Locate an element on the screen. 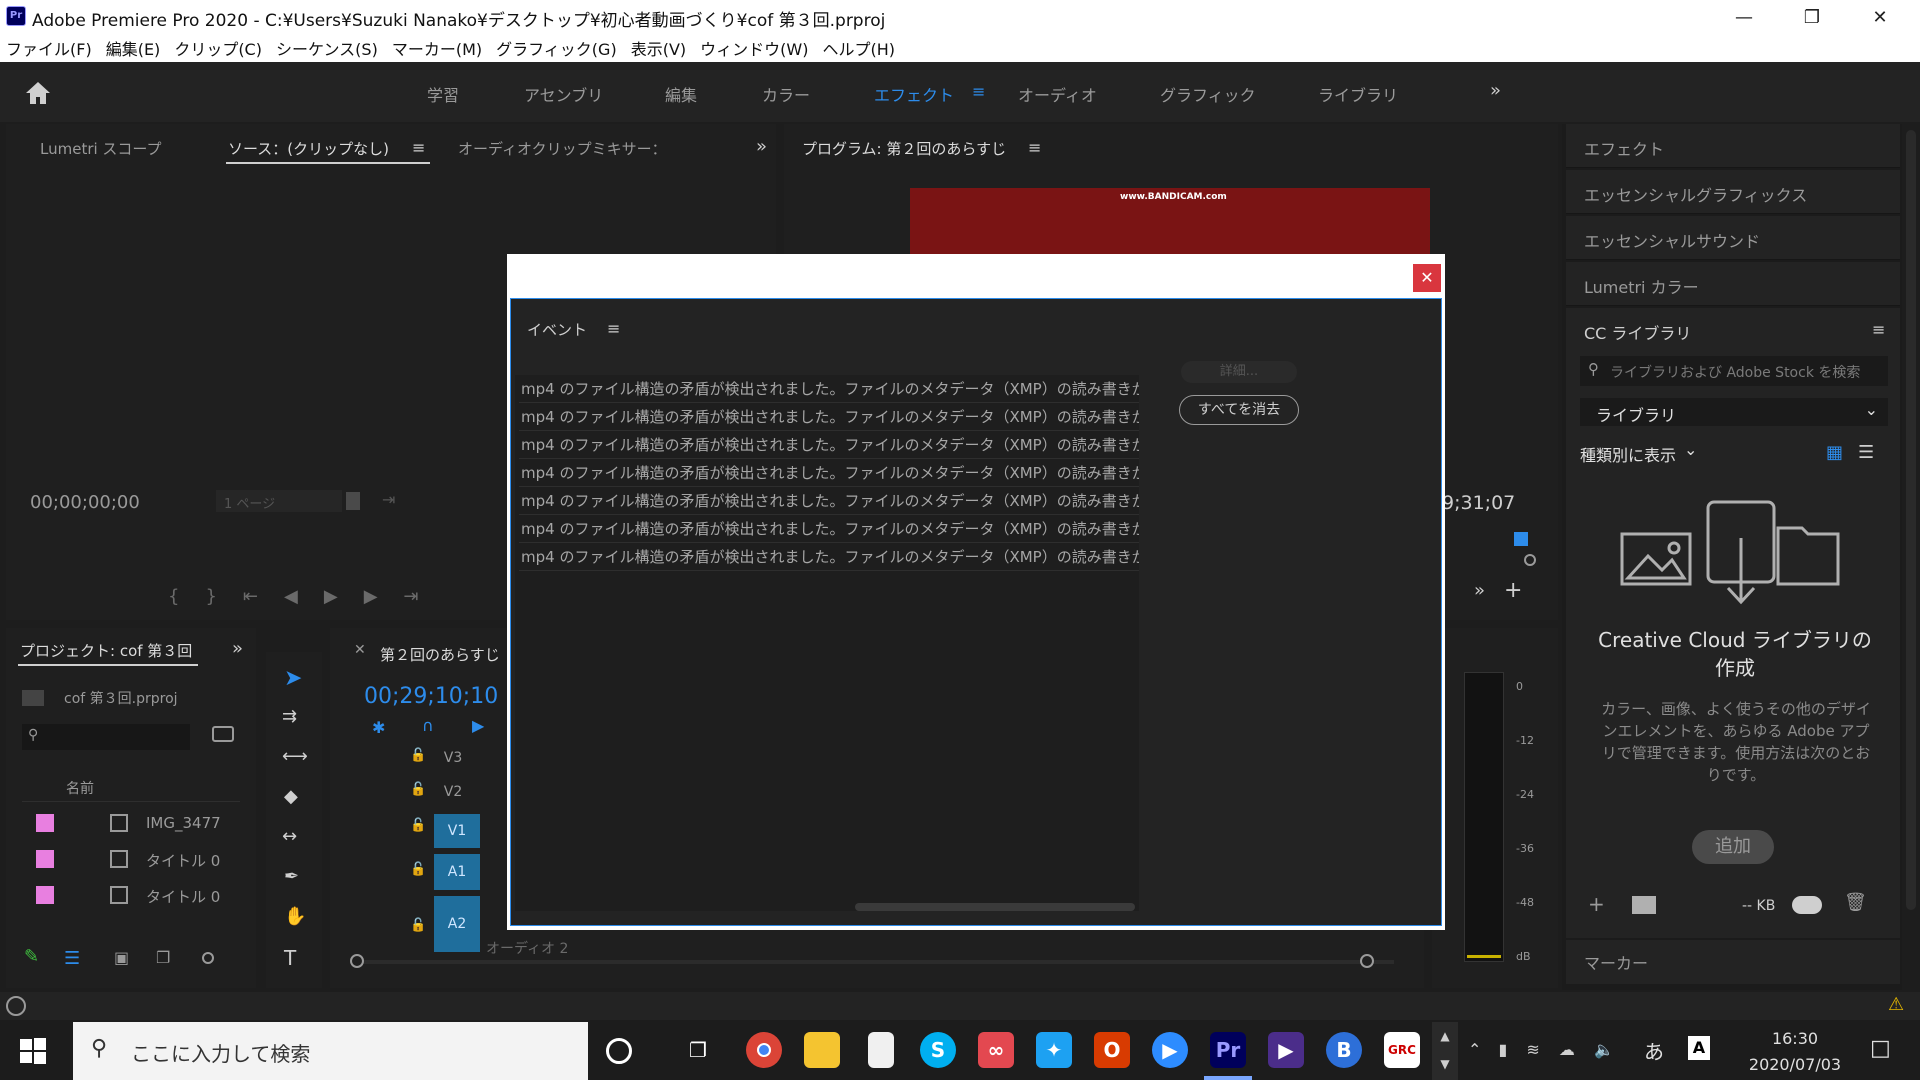 Image resolution: width=1920 pixels, height=1080 pixels. tab-program: プログラム: 第２回のあらすじ is located at coordinates (904, 148).